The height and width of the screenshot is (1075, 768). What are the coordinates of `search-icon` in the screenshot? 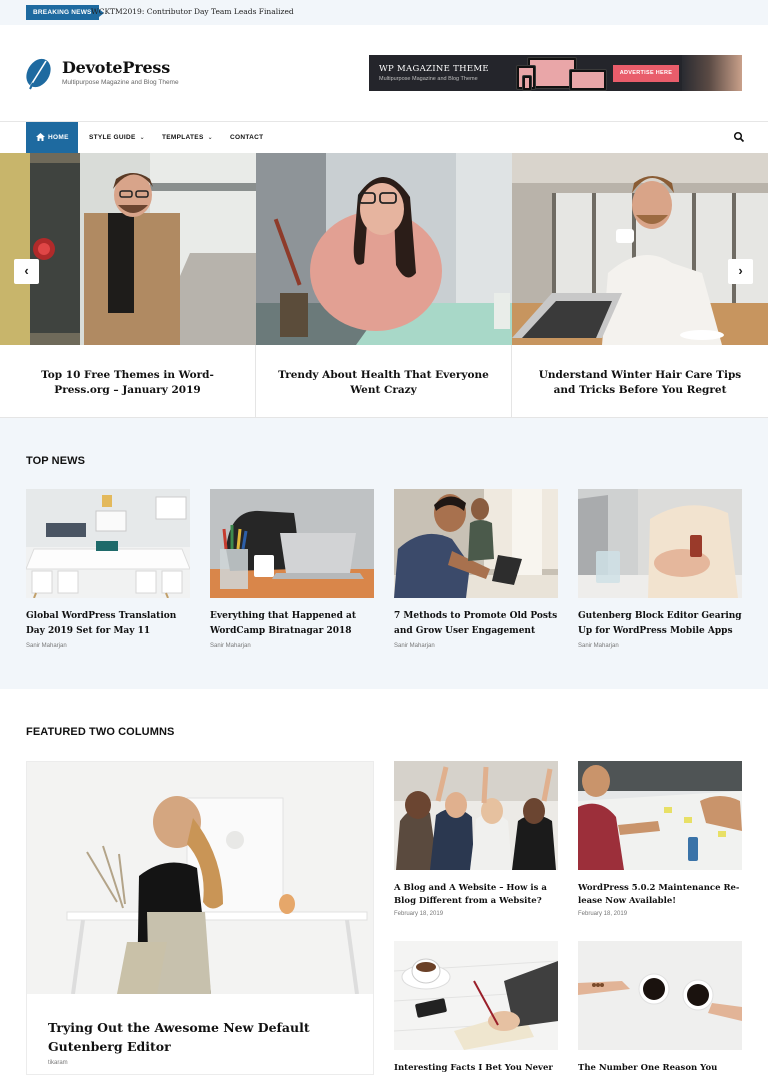 It's located at (739, 137).